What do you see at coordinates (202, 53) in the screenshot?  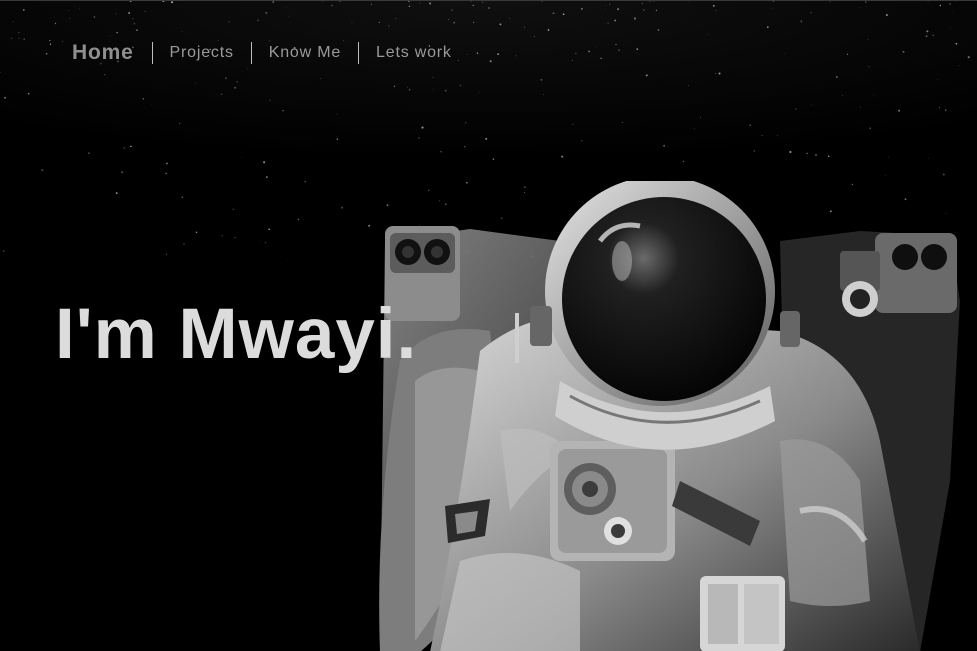 I see `nav-projects-link: Projects` at bounding box center [202, 53].